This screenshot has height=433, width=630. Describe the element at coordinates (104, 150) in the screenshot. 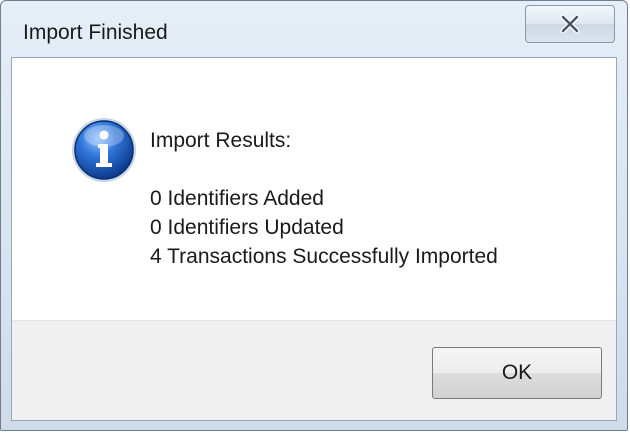

I see `information-icon` at that location.